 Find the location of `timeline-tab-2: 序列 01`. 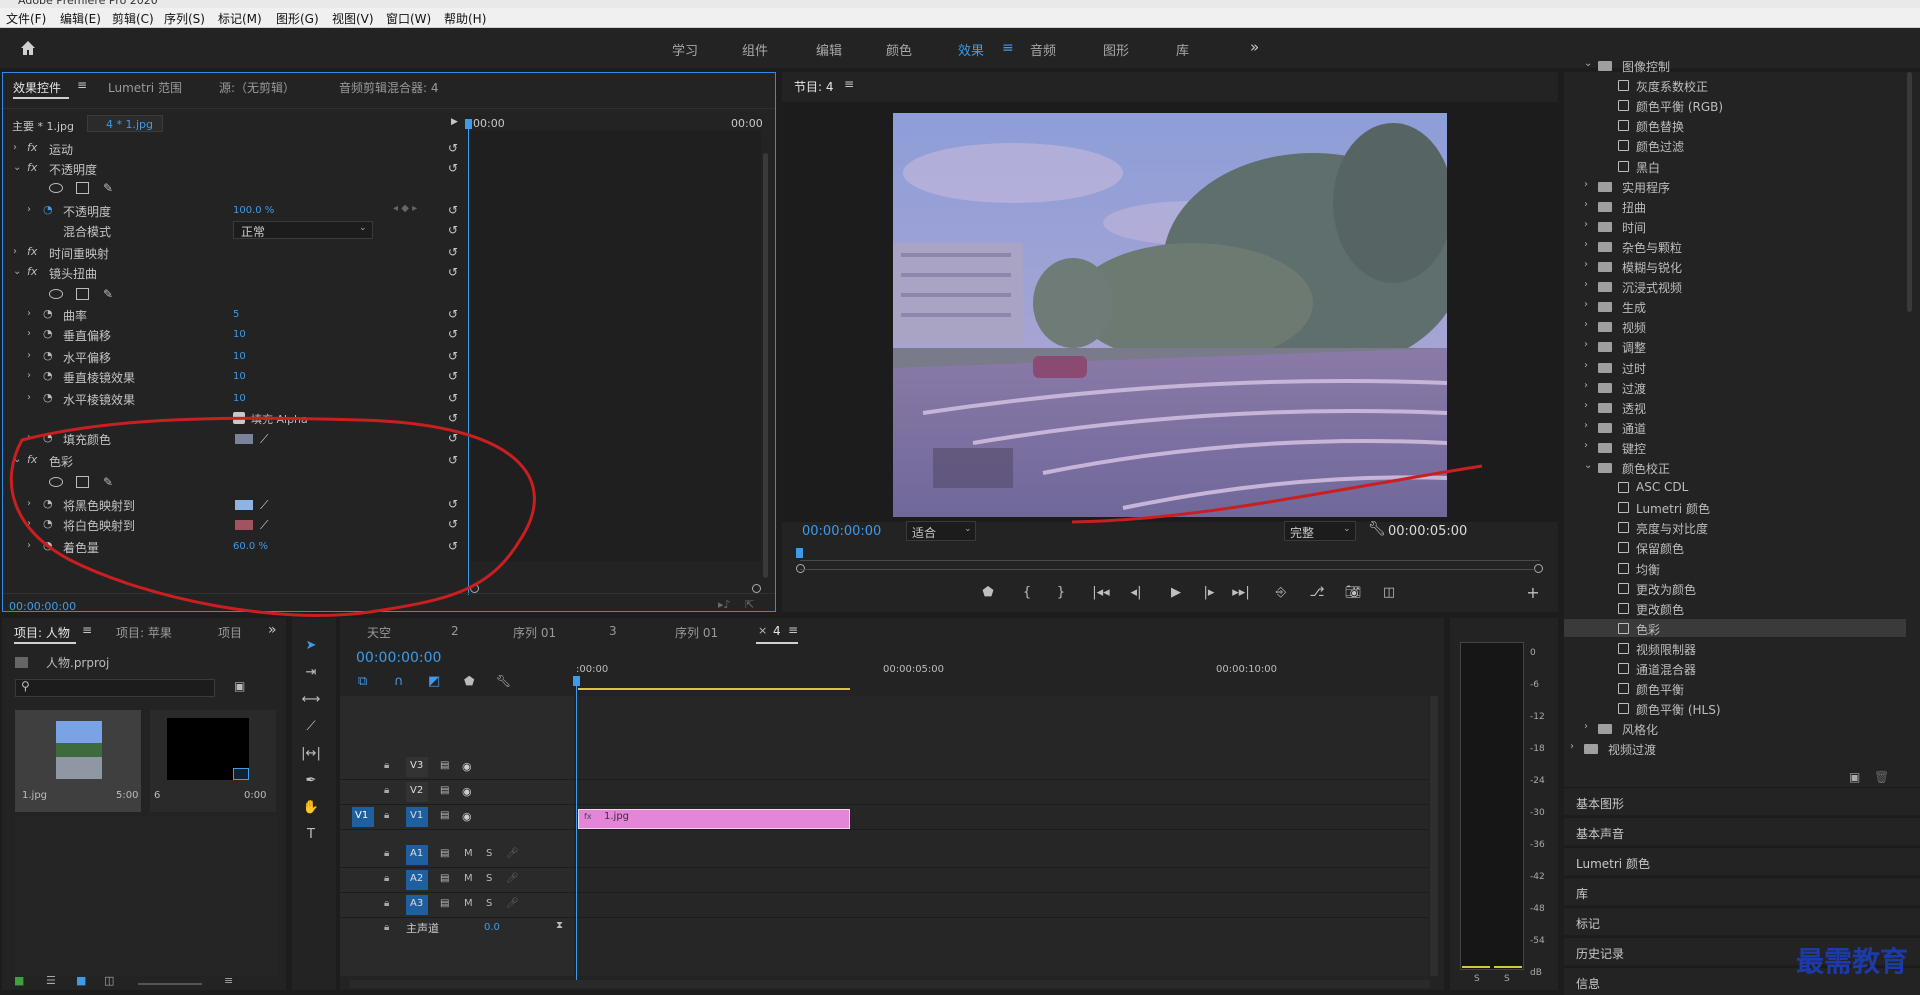

timeline-tab-2: 序列 01 is located at coordinates (534, 632).